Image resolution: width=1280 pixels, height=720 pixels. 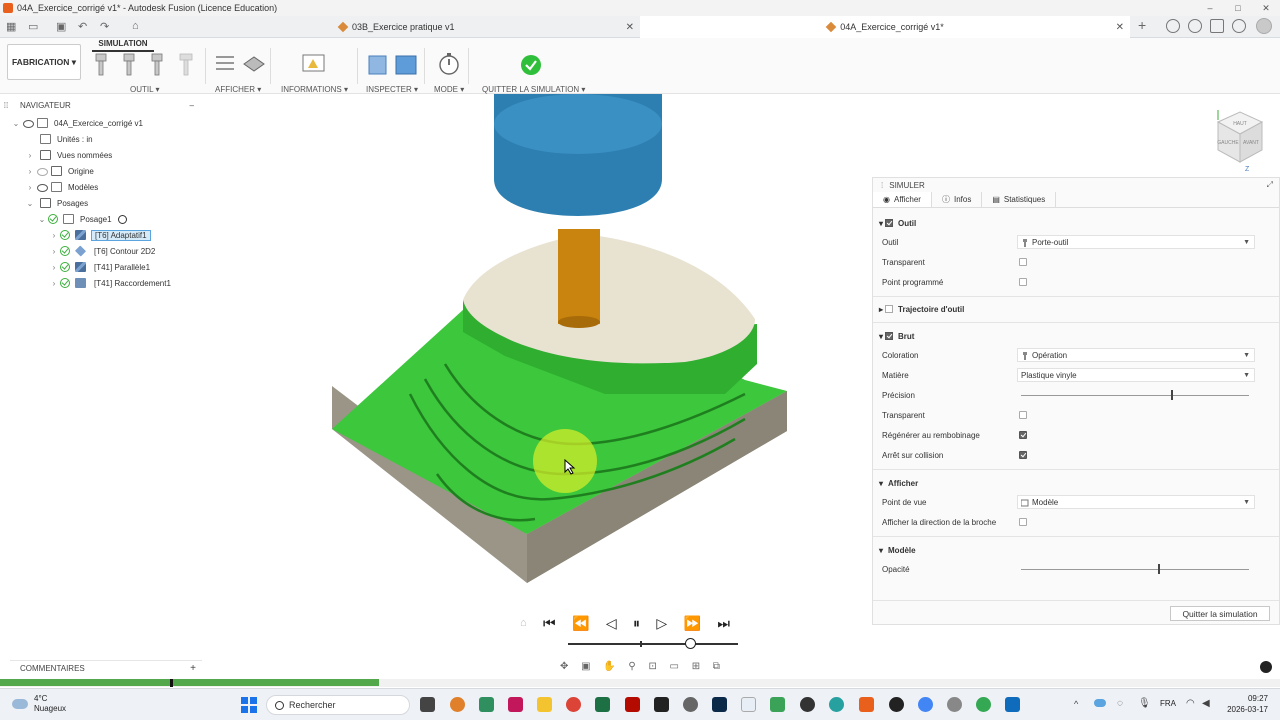 I want to click on acrobat-icon, so click(x=632, y=704).